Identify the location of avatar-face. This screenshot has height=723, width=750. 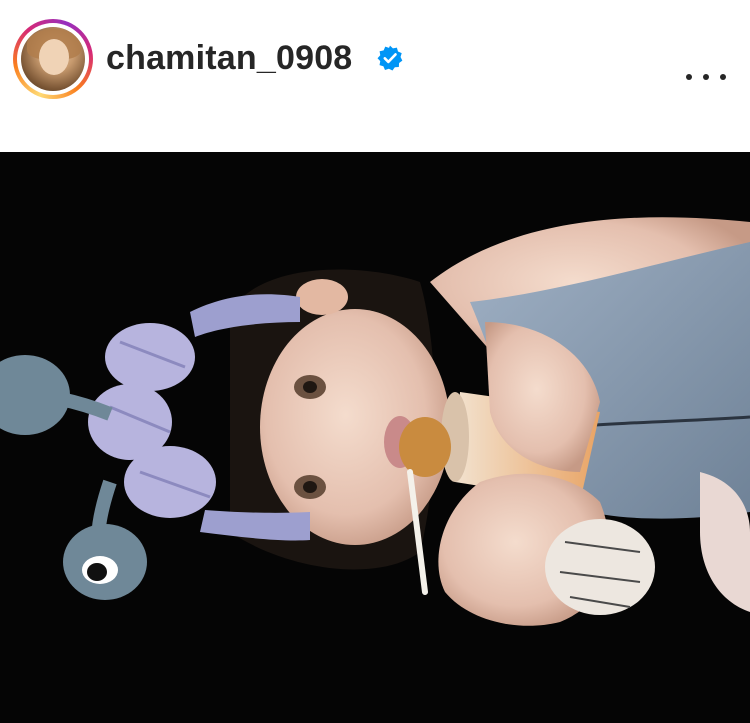
(54, 57).